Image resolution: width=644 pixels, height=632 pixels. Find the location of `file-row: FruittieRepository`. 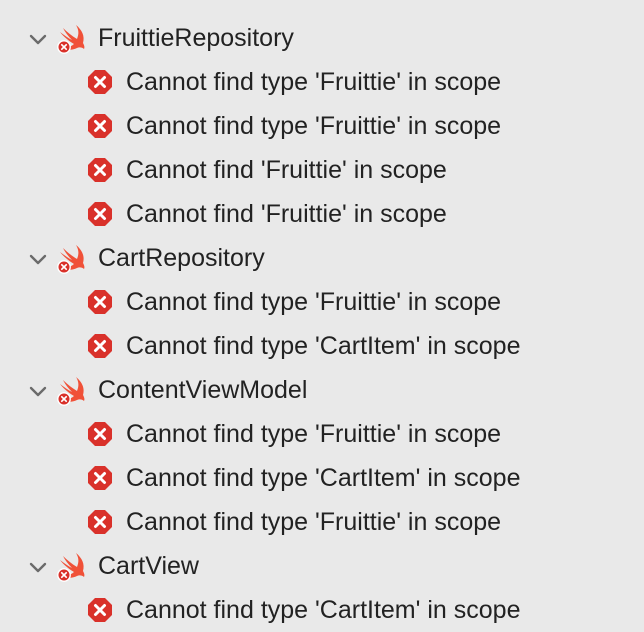

file-row: FruittieRepository is located at coordinates (322, 38).